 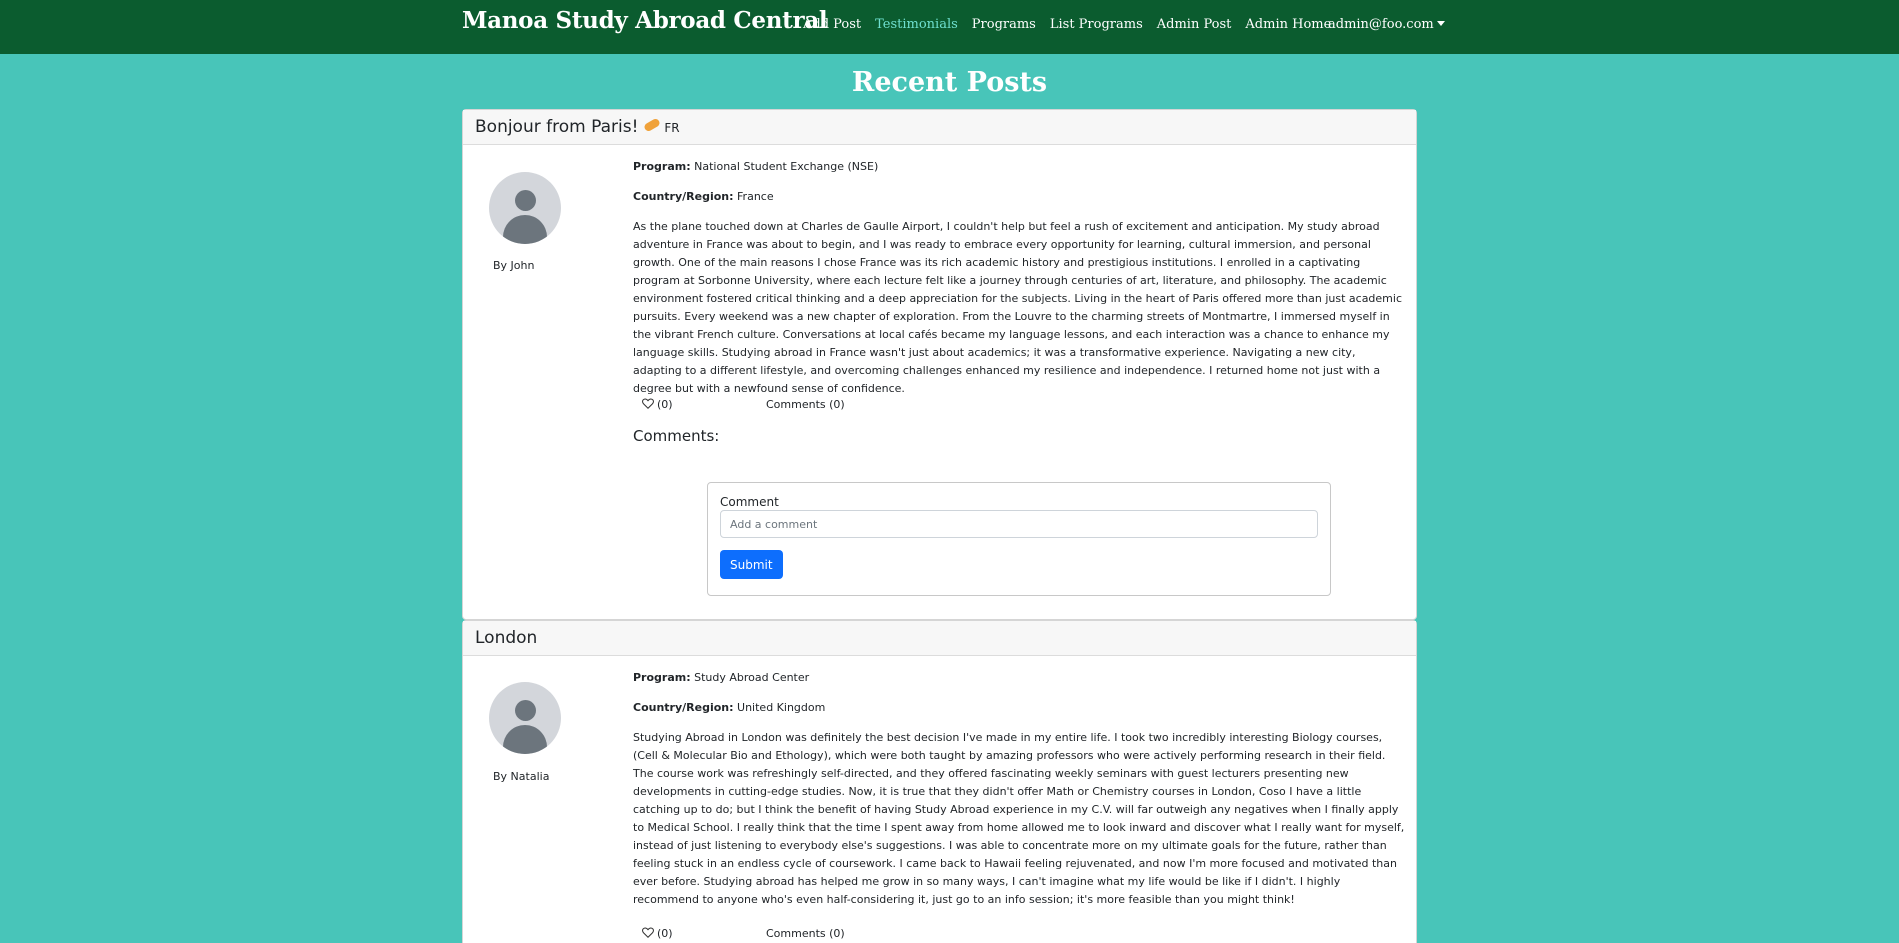 I want to click on country-row: Country/Region: United Kingdom, so click(x=729, y=707).